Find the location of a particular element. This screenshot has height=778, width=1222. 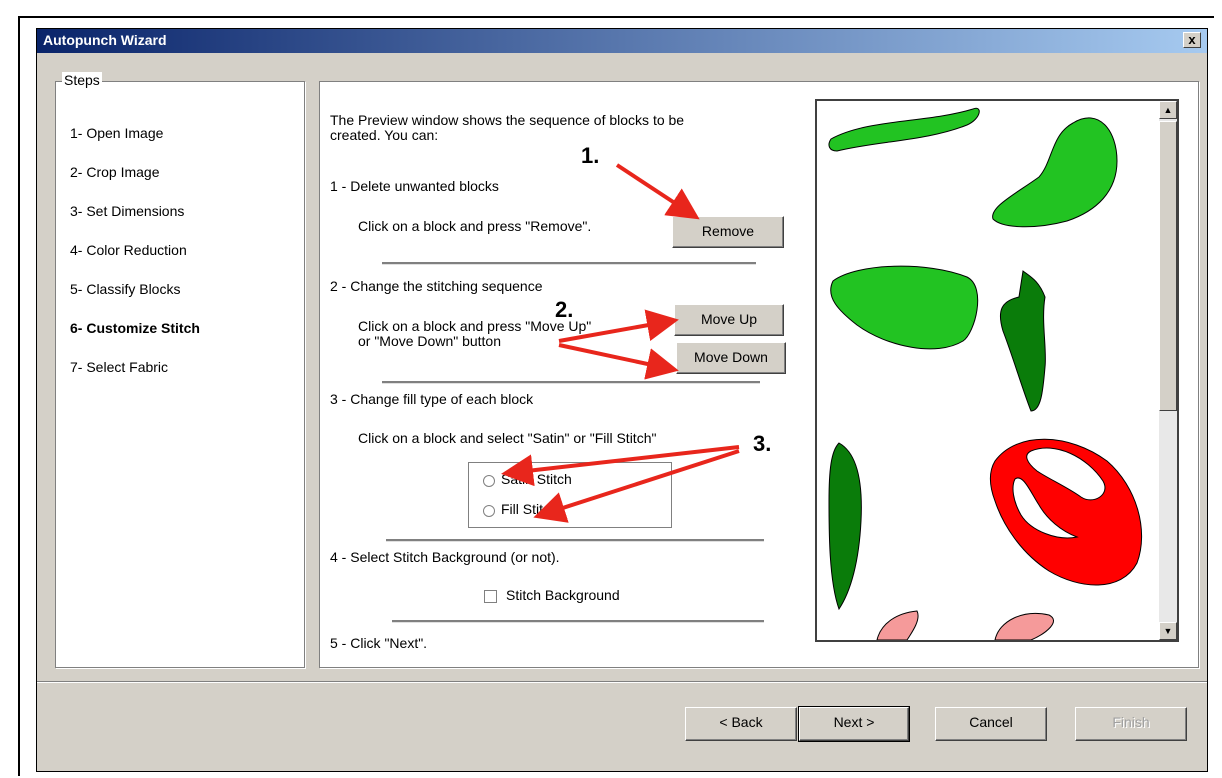

arrow-2b is located at coordinates (618, 361).